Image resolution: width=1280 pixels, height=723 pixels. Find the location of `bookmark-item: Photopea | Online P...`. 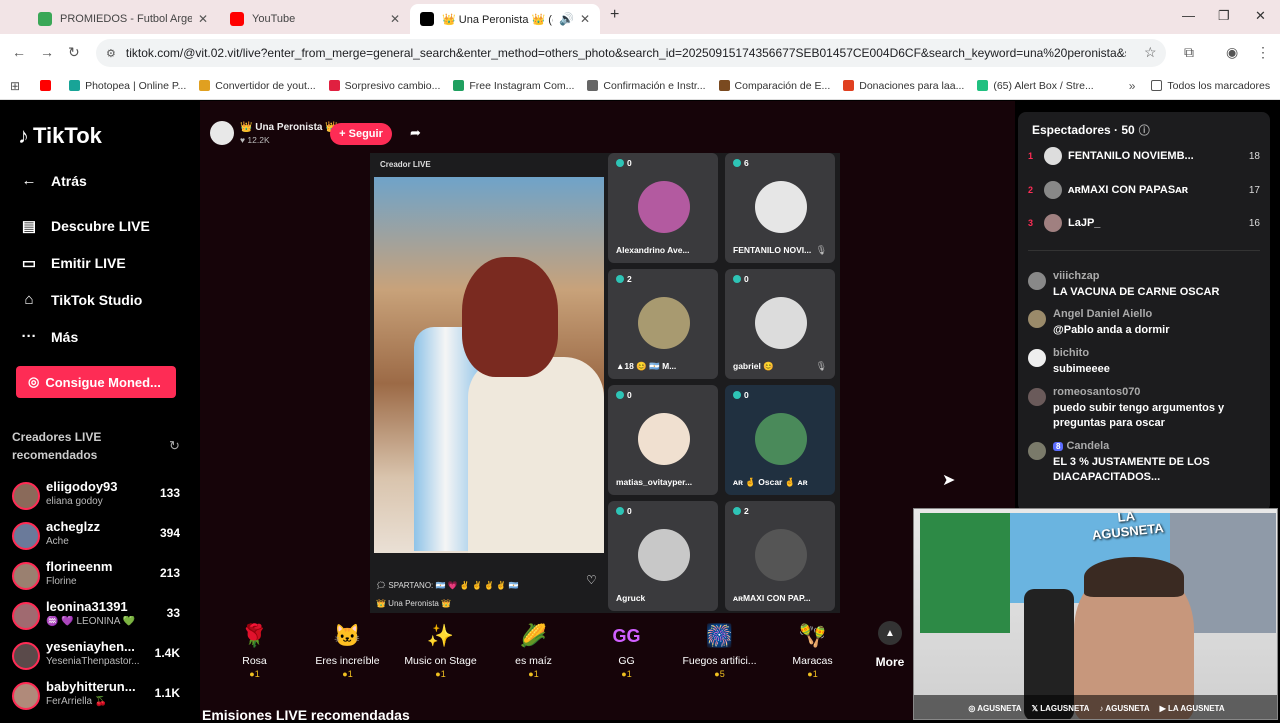

bookmark-item: Photopea | Online P... is located at coordinates (127, 86).